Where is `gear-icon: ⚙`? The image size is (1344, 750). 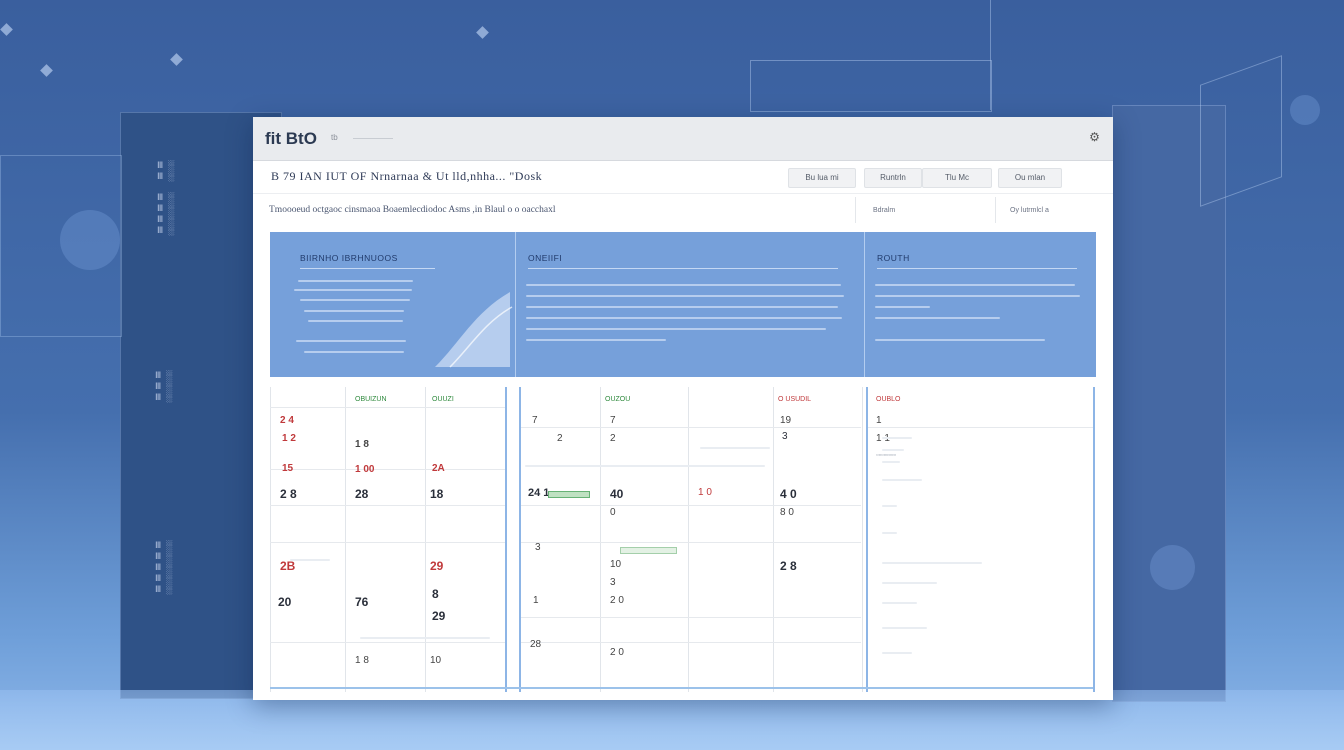 gear-icon: ⚙ is located at coordinates (1094, 137).